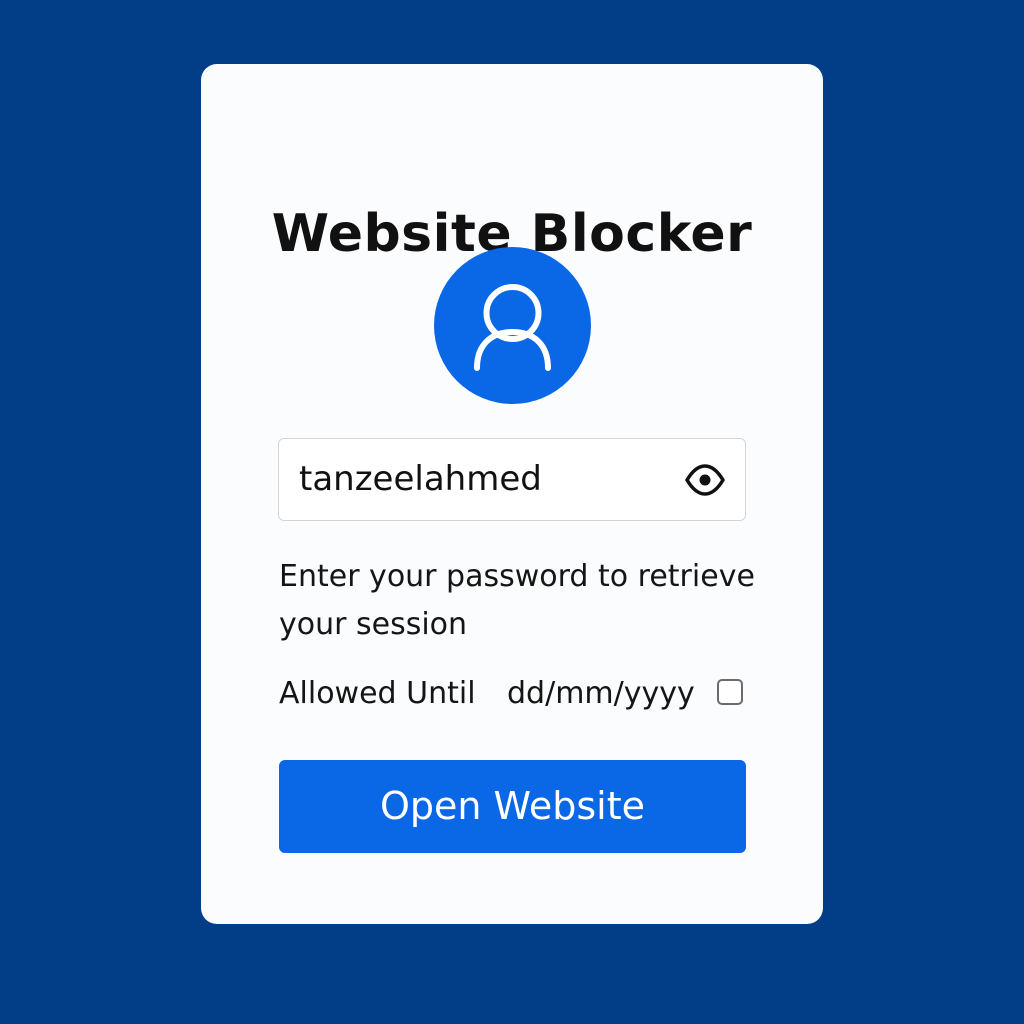 The width and height of the screenshot is (1024, 1024). Describe the element at coordinates (377, 693) in the screenshot. I see `allowed-until-label: Allowed Until` at that location.